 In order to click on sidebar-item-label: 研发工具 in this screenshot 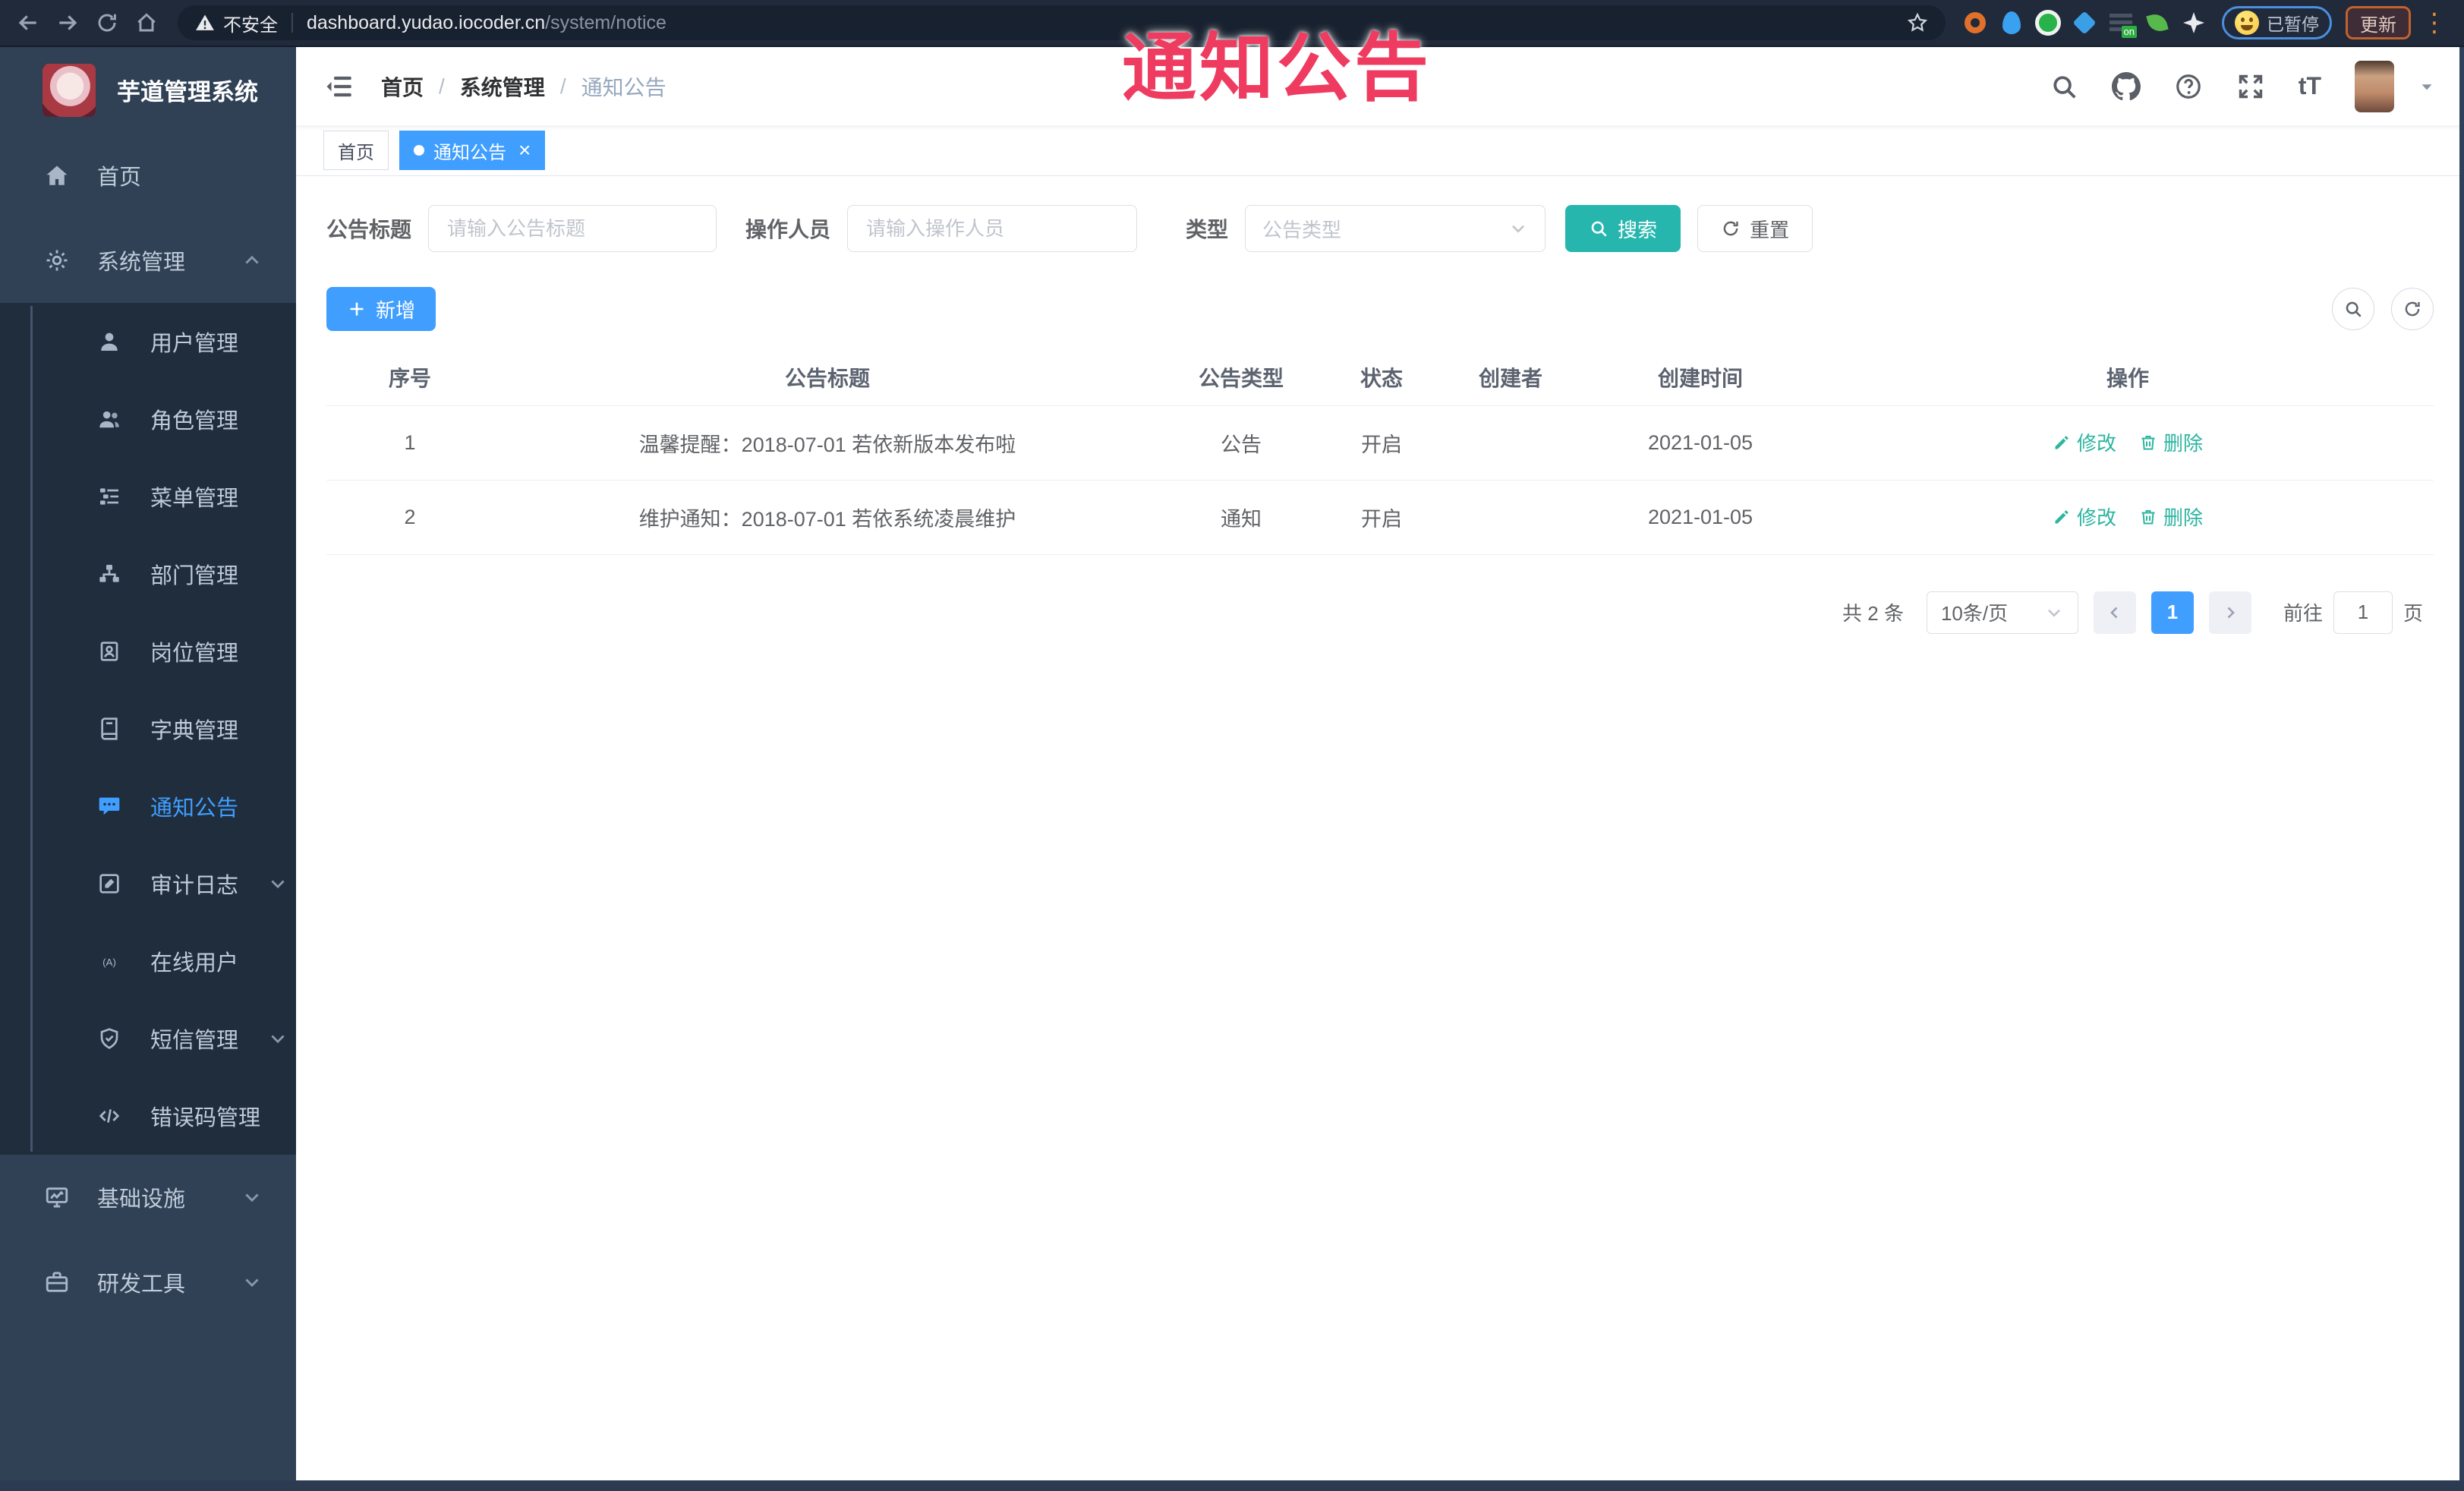, I will do `click(141, 1284)`.